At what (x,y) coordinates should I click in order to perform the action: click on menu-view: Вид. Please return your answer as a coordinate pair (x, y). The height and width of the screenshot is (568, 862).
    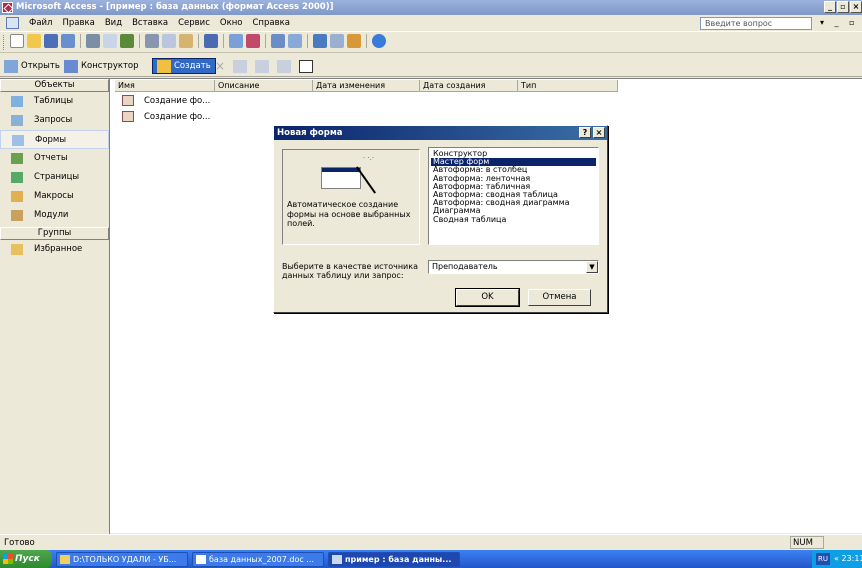
    Looking at the image, I should click on (113, 23).